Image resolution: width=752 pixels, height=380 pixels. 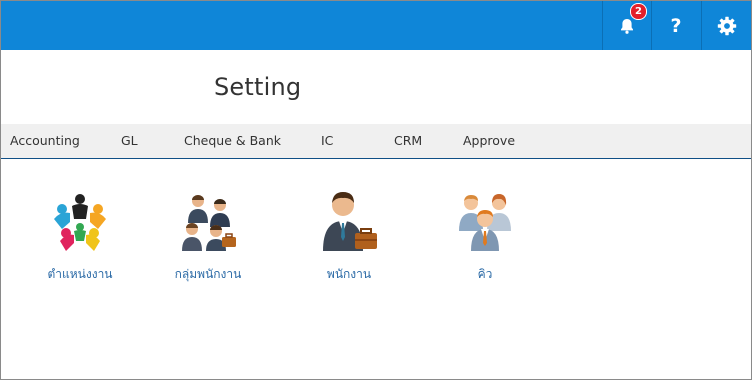 I want to click on tab-crm: CRM, so click(x=408, y=141).